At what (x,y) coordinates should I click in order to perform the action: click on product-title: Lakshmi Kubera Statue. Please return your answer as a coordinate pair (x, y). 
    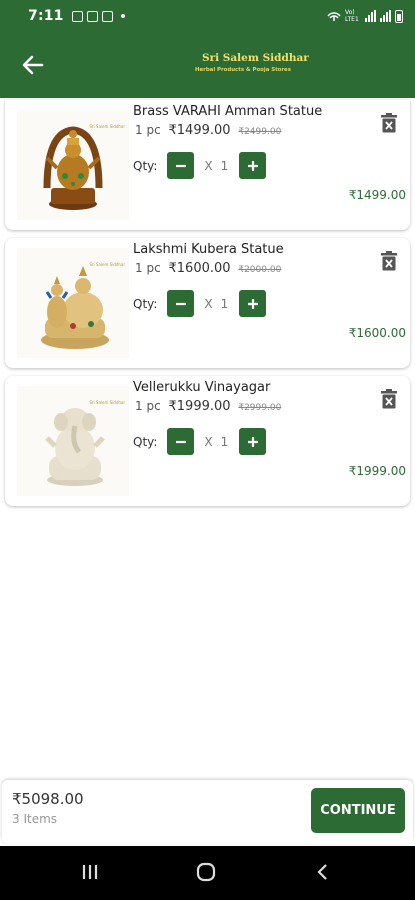
    Looking at the image, I should click on (208, 249).